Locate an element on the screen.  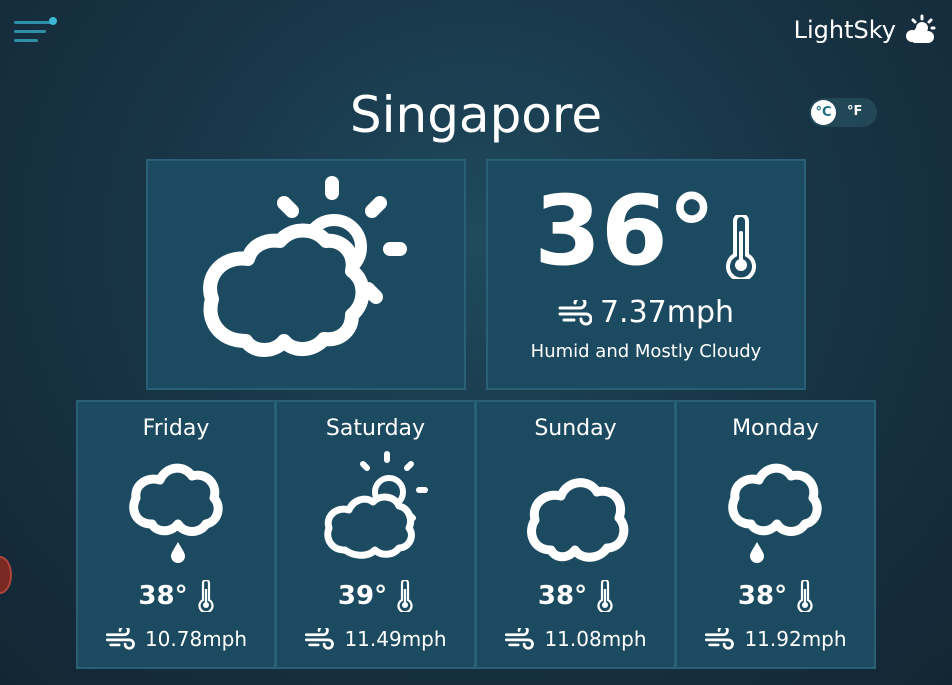
forecast-wind-value: 11.92mph is located at coordinates (795, 639).